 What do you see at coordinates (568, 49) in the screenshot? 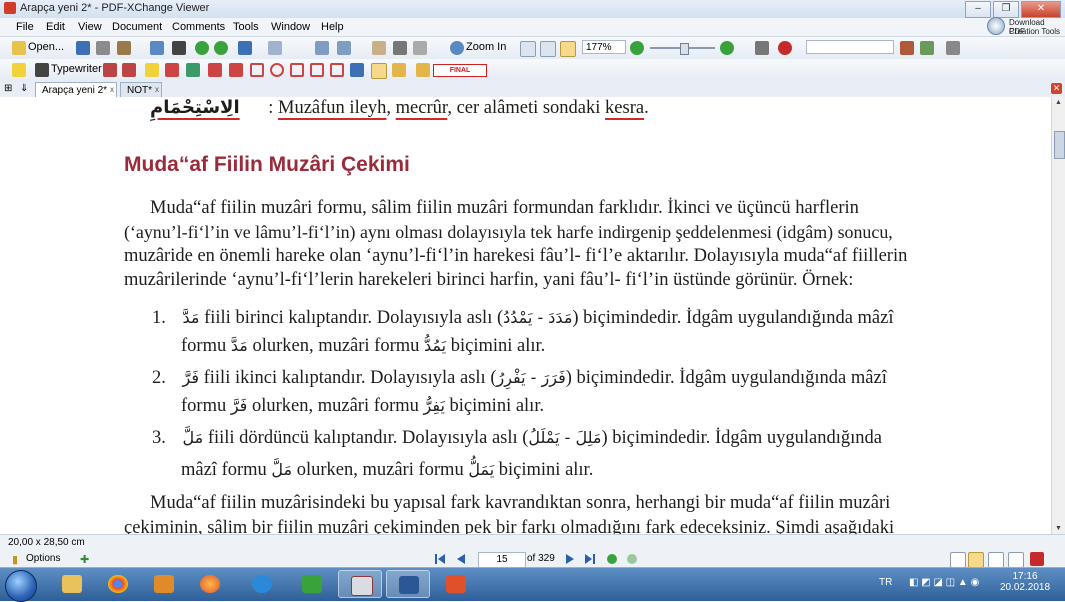
I see `fit-width-icon` at bounding box center [568, 49].